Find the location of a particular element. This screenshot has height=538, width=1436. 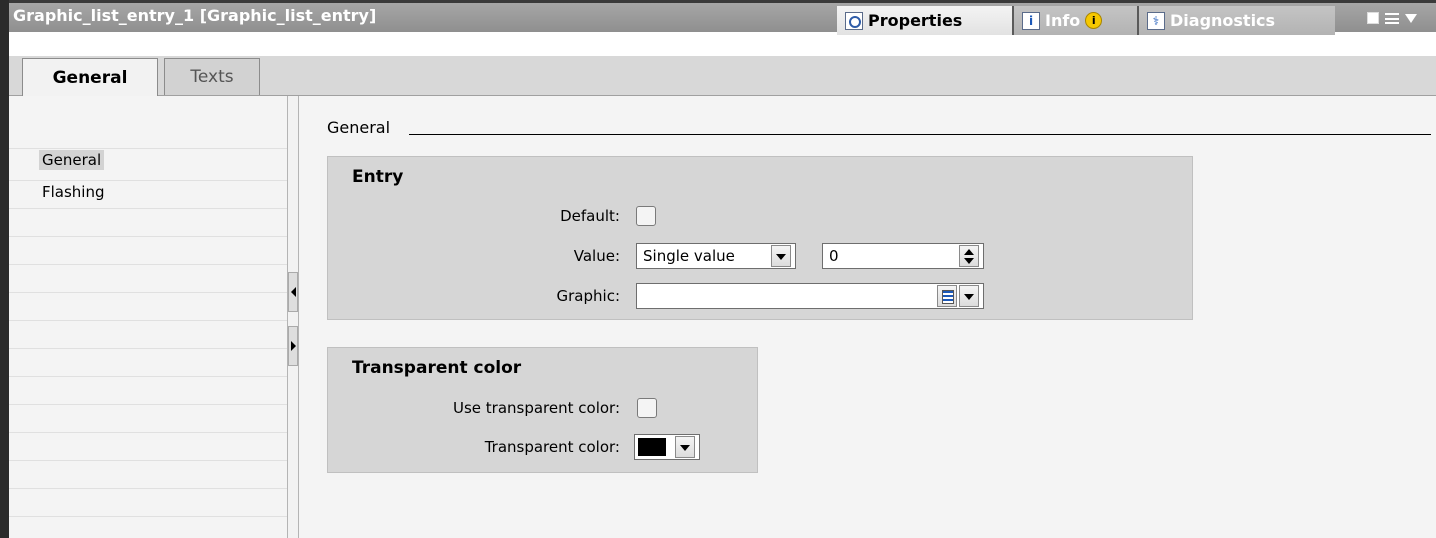

magnifier-icon is located at coordinates (854, 20).